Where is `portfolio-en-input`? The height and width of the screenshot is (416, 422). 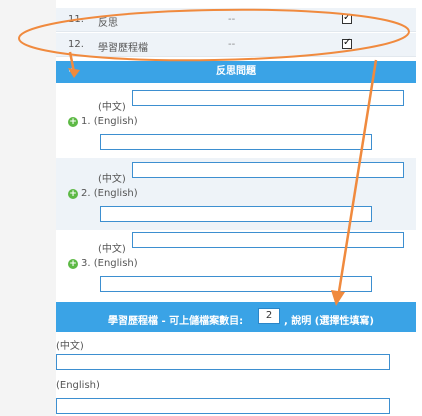 portfolio-en-input is located at coordinates (223, 406).